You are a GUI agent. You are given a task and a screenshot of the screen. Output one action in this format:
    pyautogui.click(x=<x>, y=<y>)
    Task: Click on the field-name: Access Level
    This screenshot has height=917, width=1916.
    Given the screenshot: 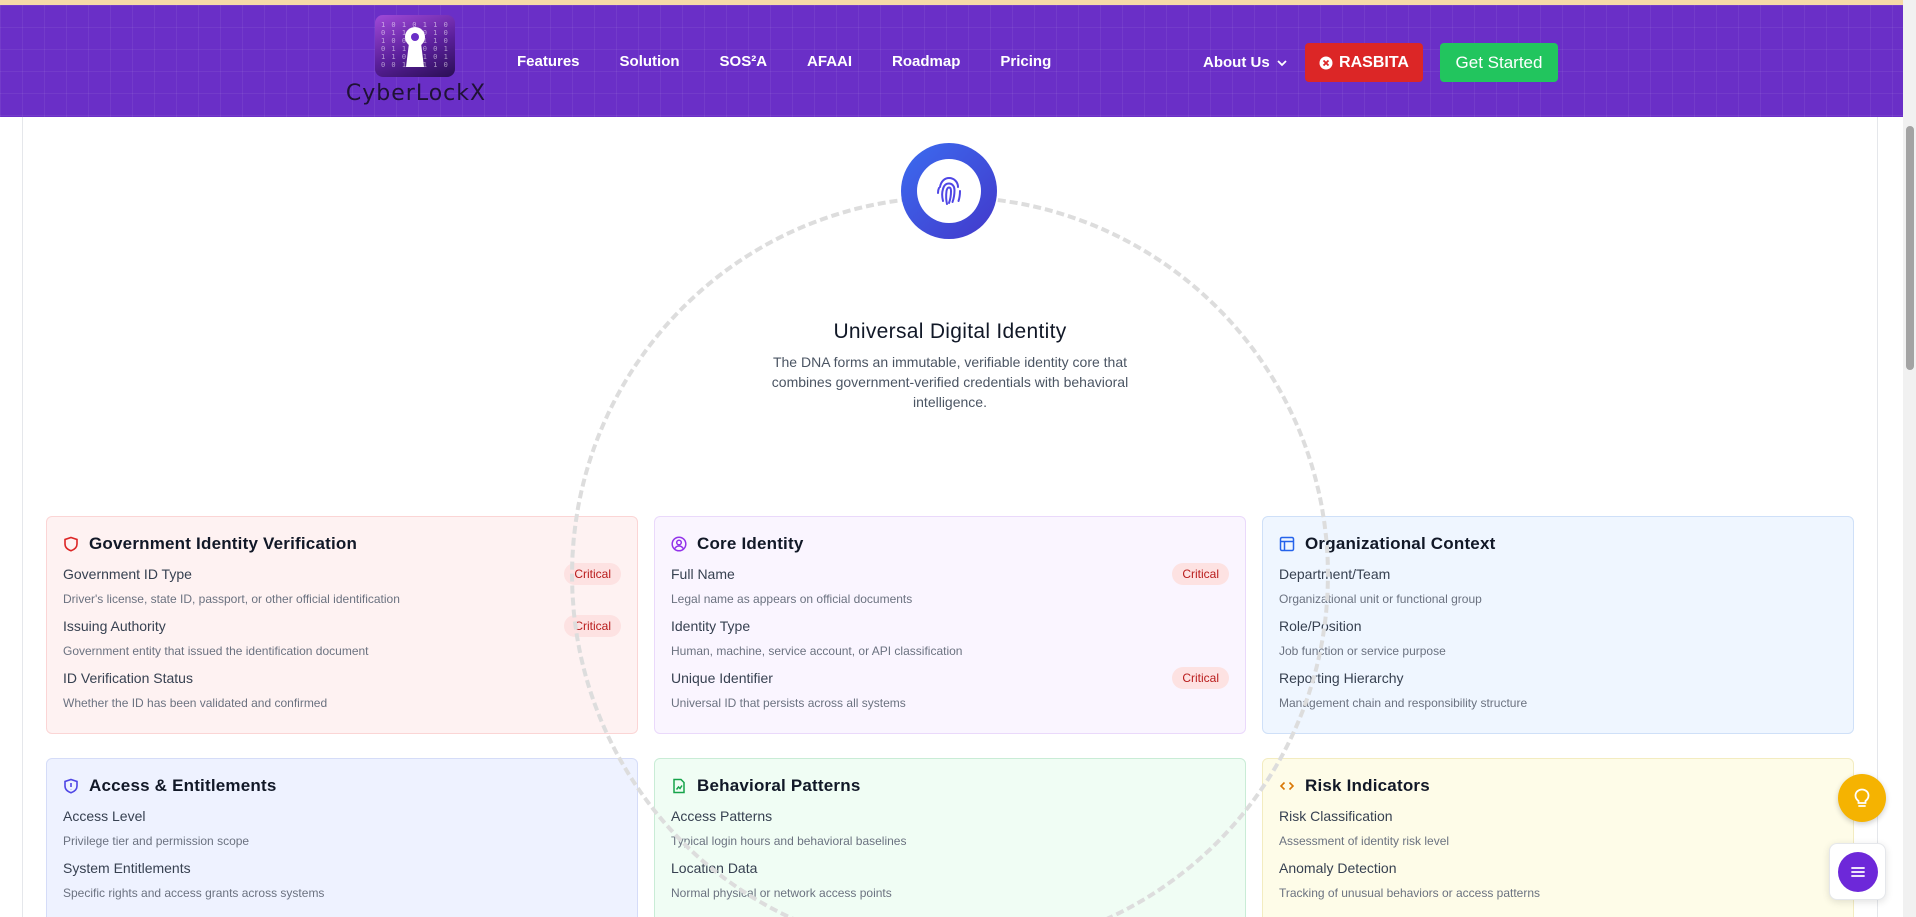 What is the action you would take?
    pyautogui.click(x=104, y=816)
    